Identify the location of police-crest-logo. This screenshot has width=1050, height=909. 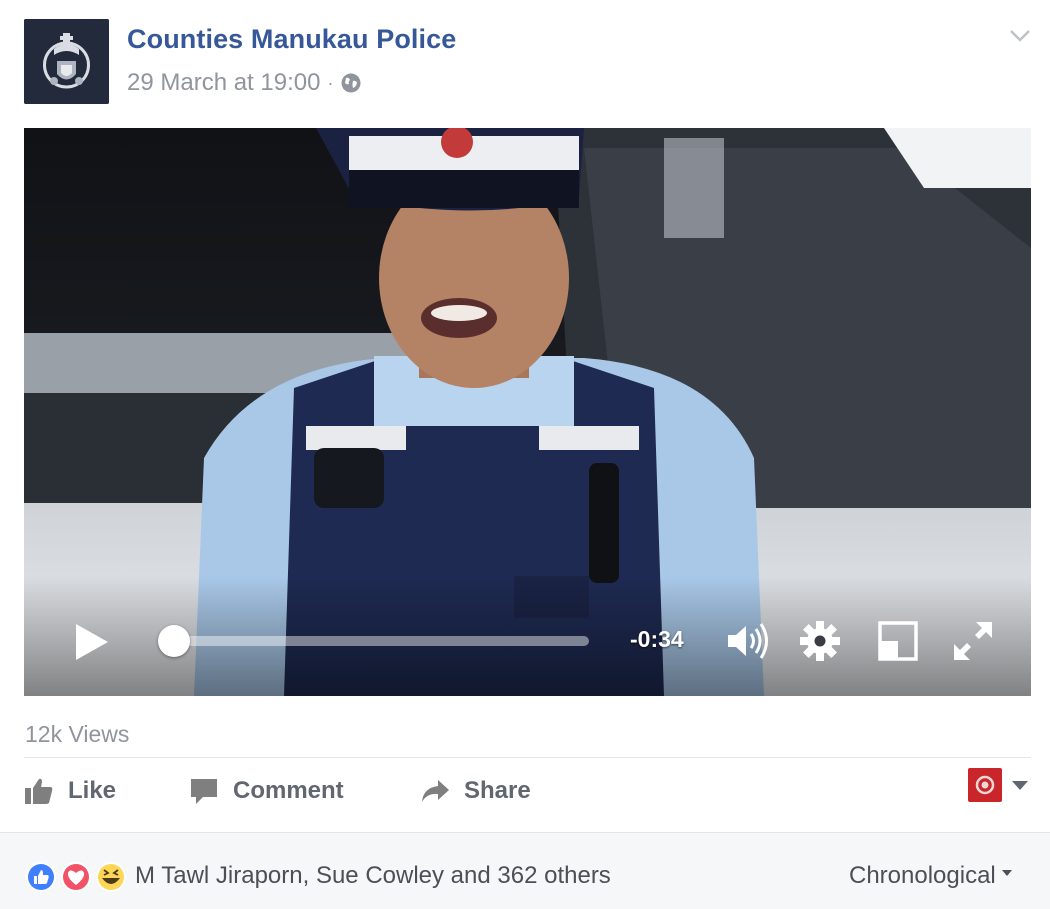
(66, 61).